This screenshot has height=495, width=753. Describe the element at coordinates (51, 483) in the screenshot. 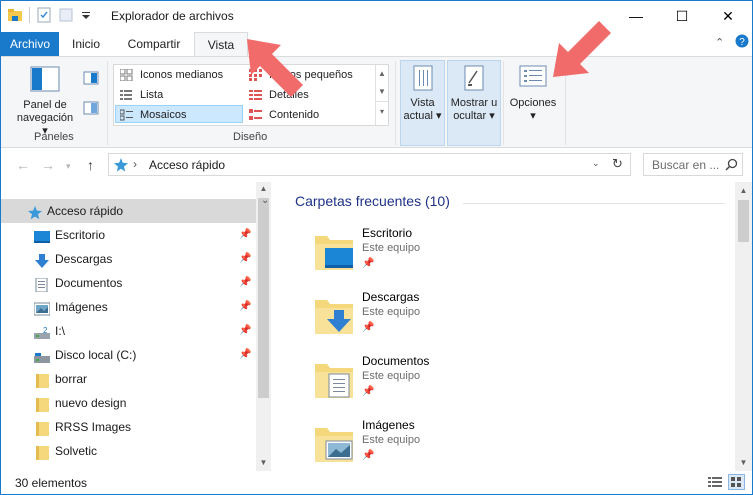

I see `item-count: 30 elementos` at that location.